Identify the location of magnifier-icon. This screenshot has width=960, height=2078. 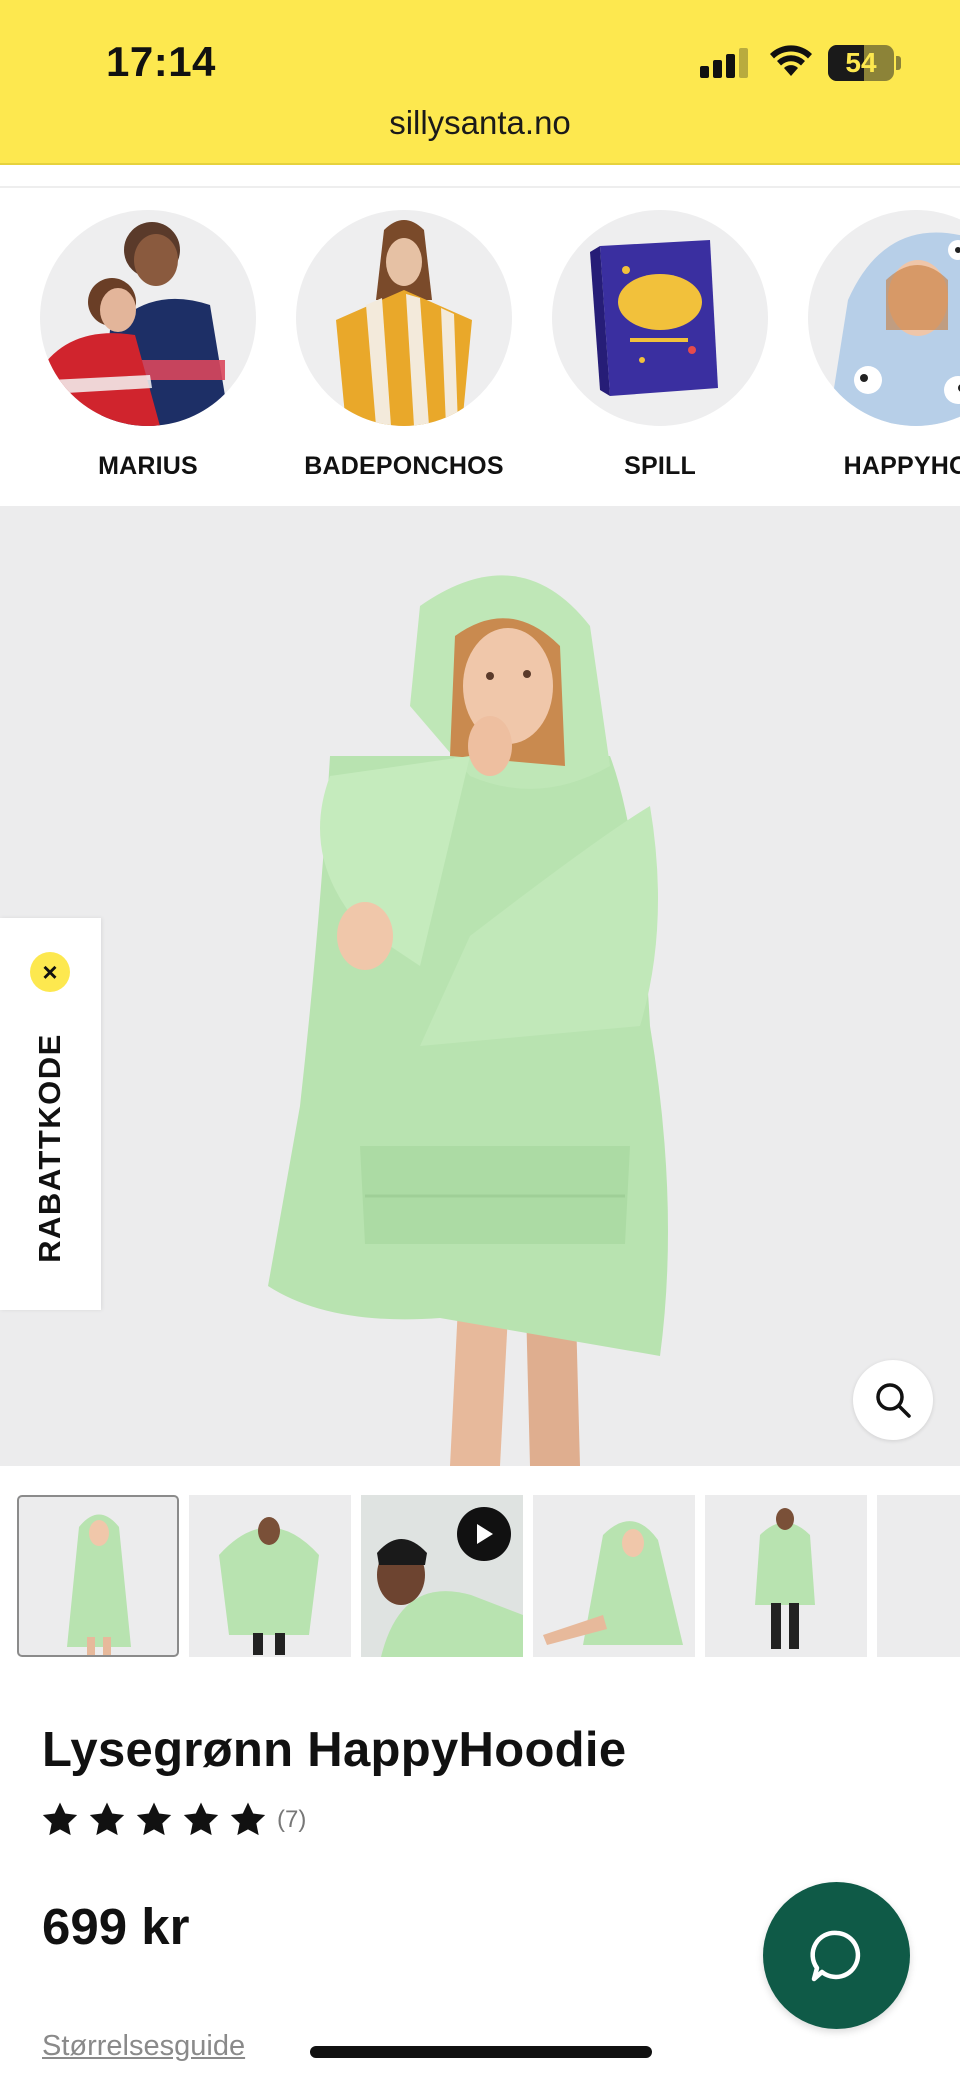
(893, 1400).